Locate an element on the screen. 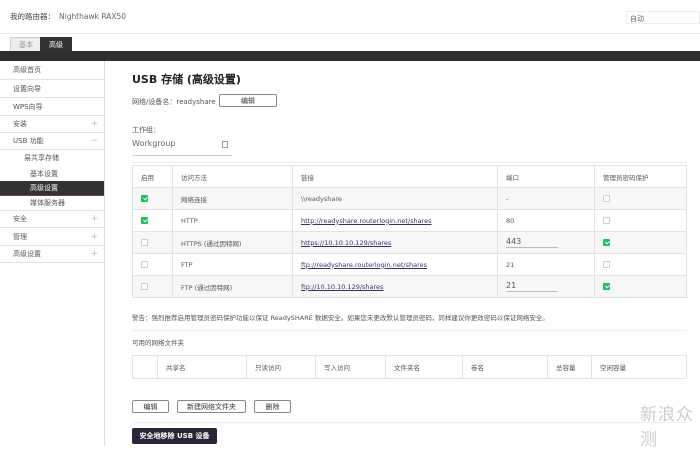 The width and height of the screenshot is (700, 450). column-header: 只读访问 is located at coordinates (281, 367).